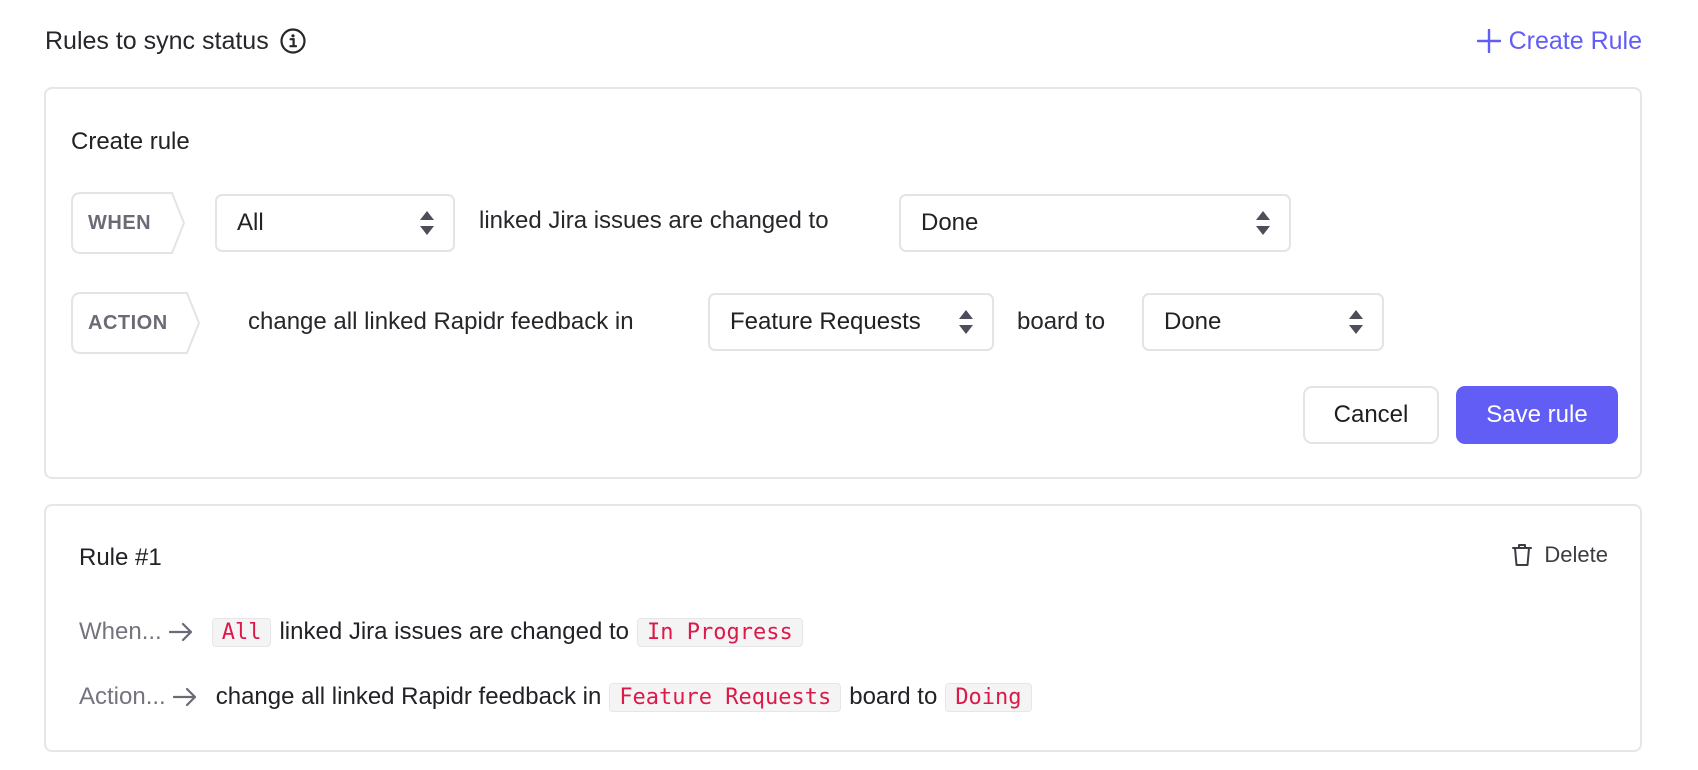 Image resolution: width=1698 pixels, height=770 pixels. I want to click on create-rule-button: Create Rule, so click(1559, 41).